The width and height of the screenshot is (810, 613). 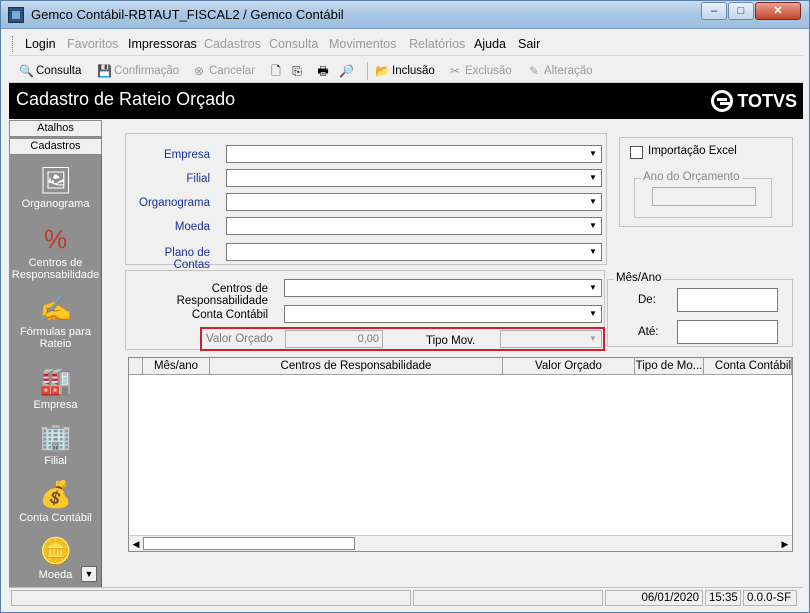 What do you see at coordinates (414, 154) in the screenshot?
I see `empresa-combo: ▼` at bounding box center [414, 154].